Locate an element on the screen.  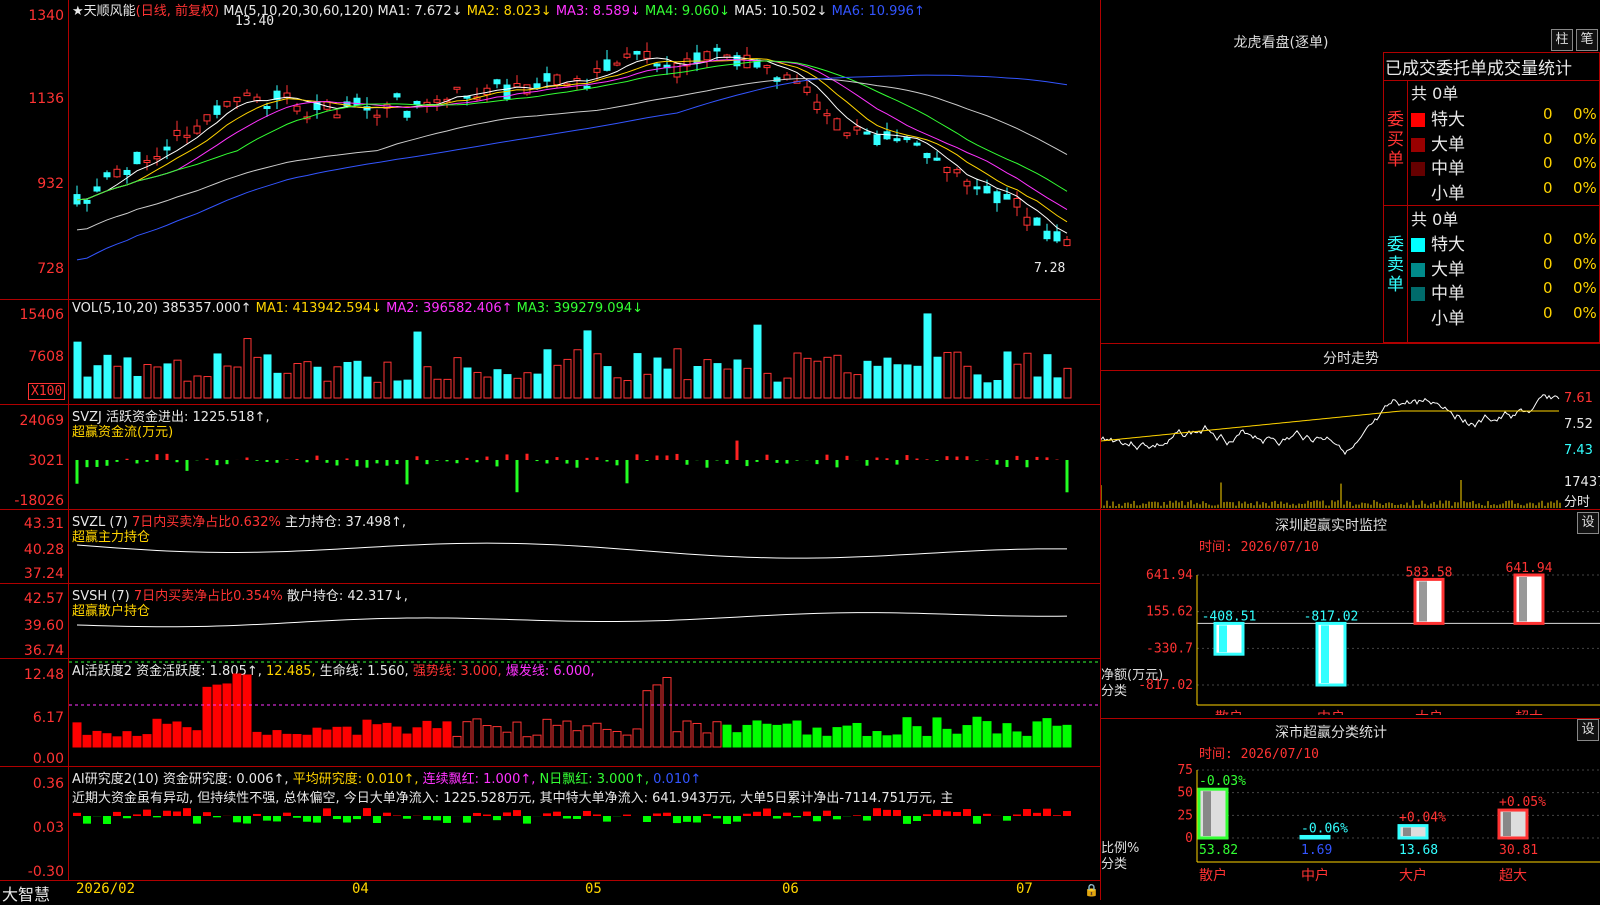
order-pct: 0% is located at coordinates (1585, 313).